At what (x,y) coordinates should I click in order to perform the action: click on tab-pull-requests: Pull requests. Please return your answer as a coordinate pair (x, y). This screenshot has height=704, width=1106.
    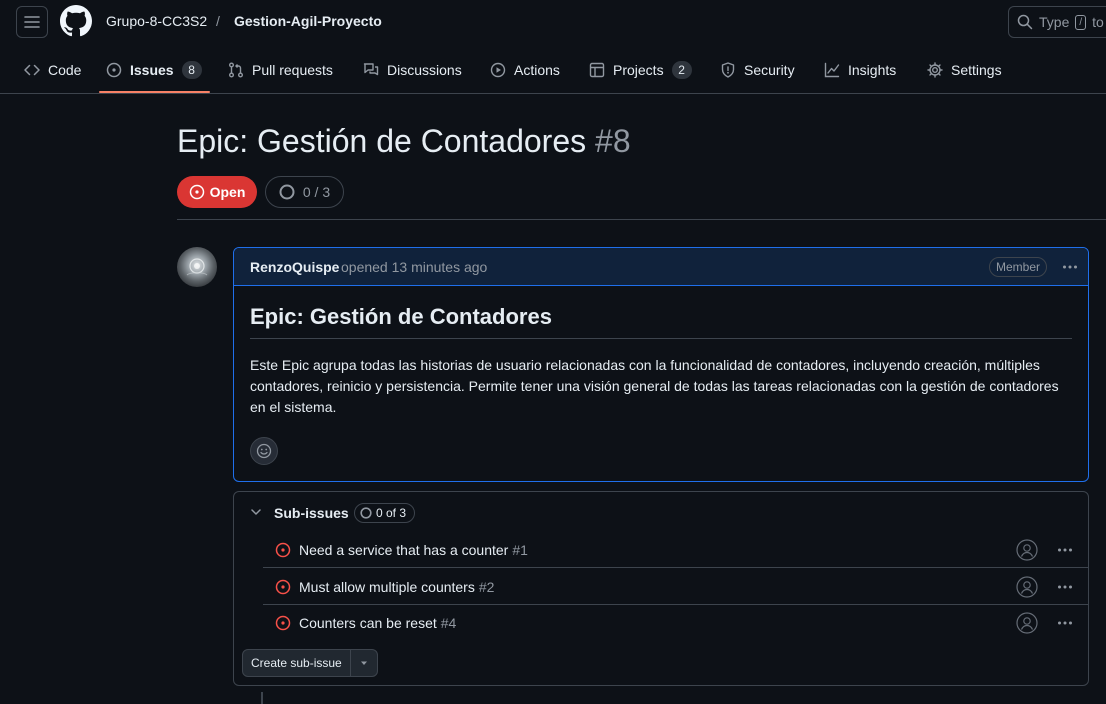
    Looking at the image, I should click on (280, 70).